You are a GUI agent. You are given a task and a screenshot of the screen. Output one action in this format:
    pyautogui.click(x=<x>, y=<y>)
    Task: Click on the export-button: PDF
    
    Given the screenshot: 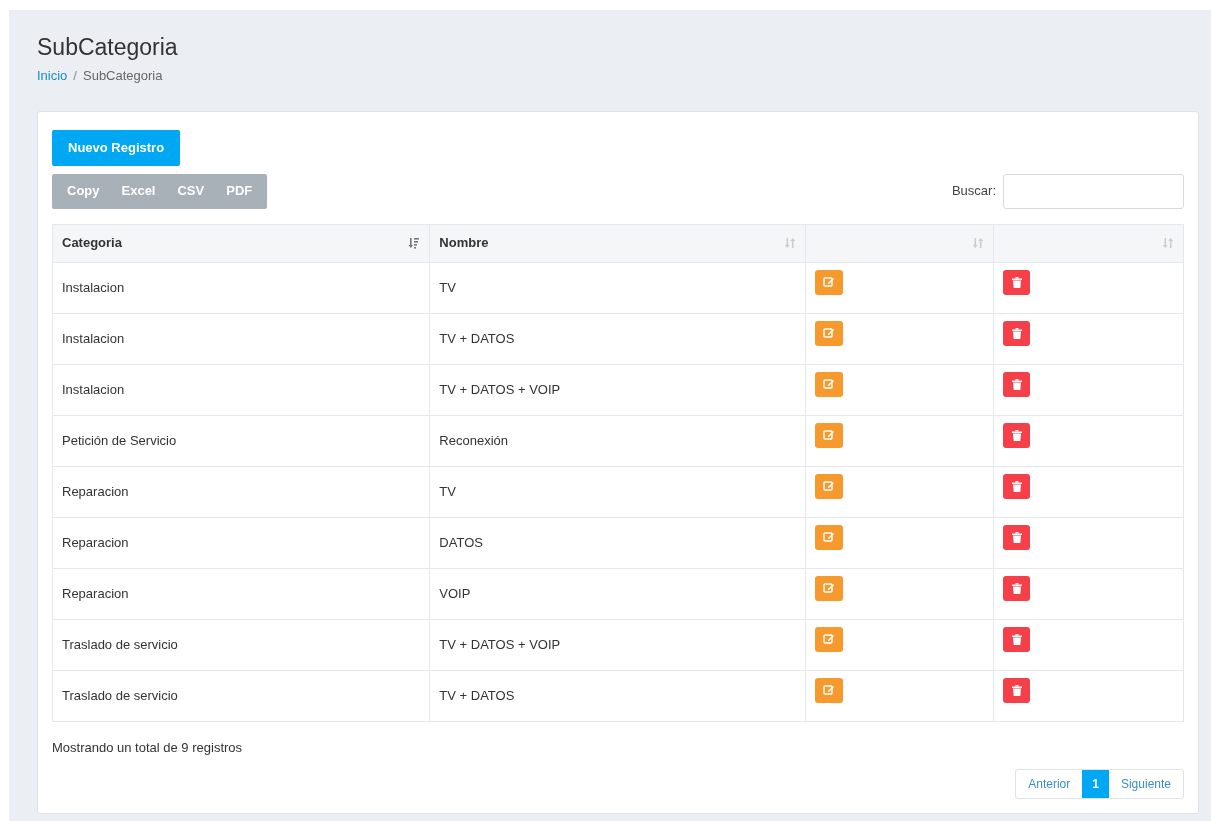 What is the action you would take?
    pyautogui.click(x=239, y=191)
    